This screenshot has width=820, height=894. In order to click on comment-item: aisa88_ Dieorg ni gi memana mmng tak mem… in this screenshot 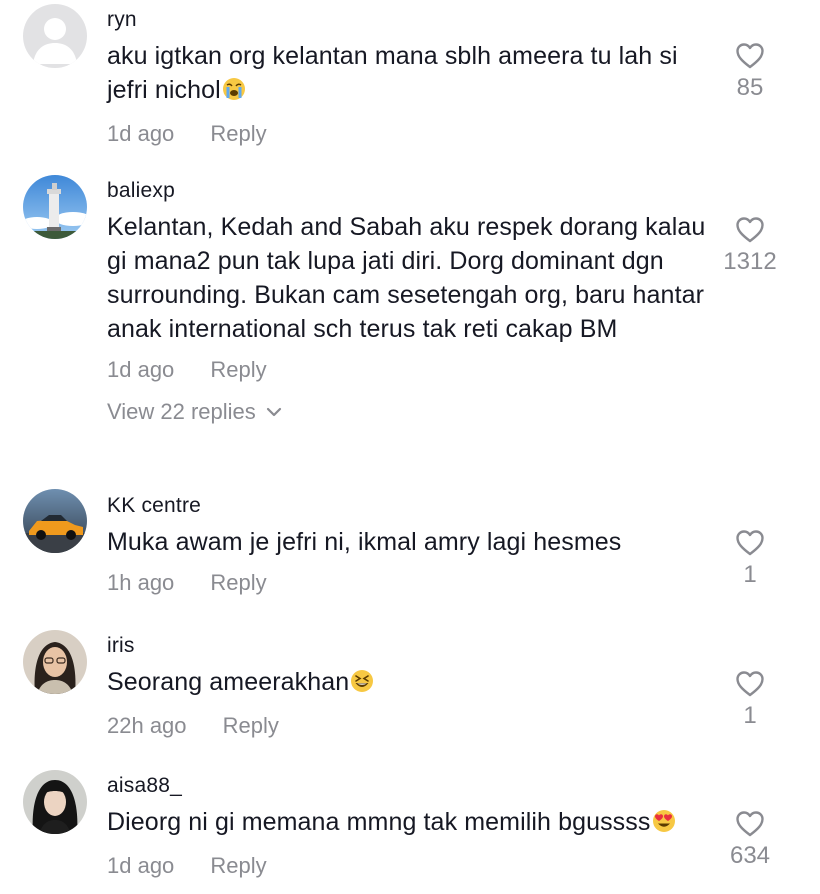, I will do `click(410, 831)`.